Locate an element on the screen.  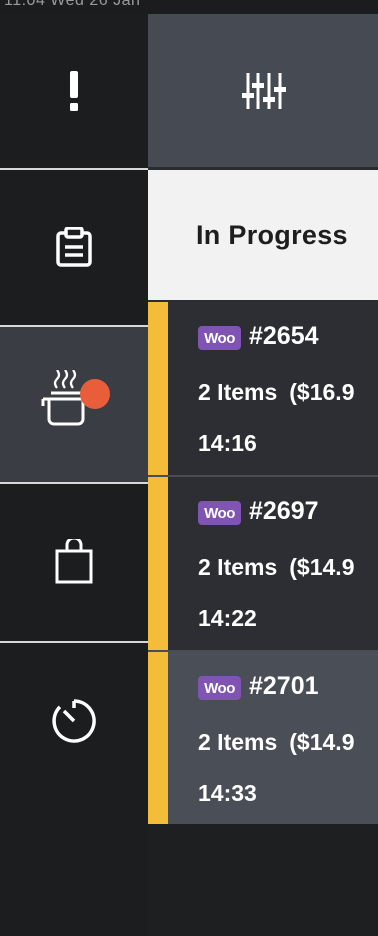
sidebar-item-alerts is located at coordinates (74, 90).